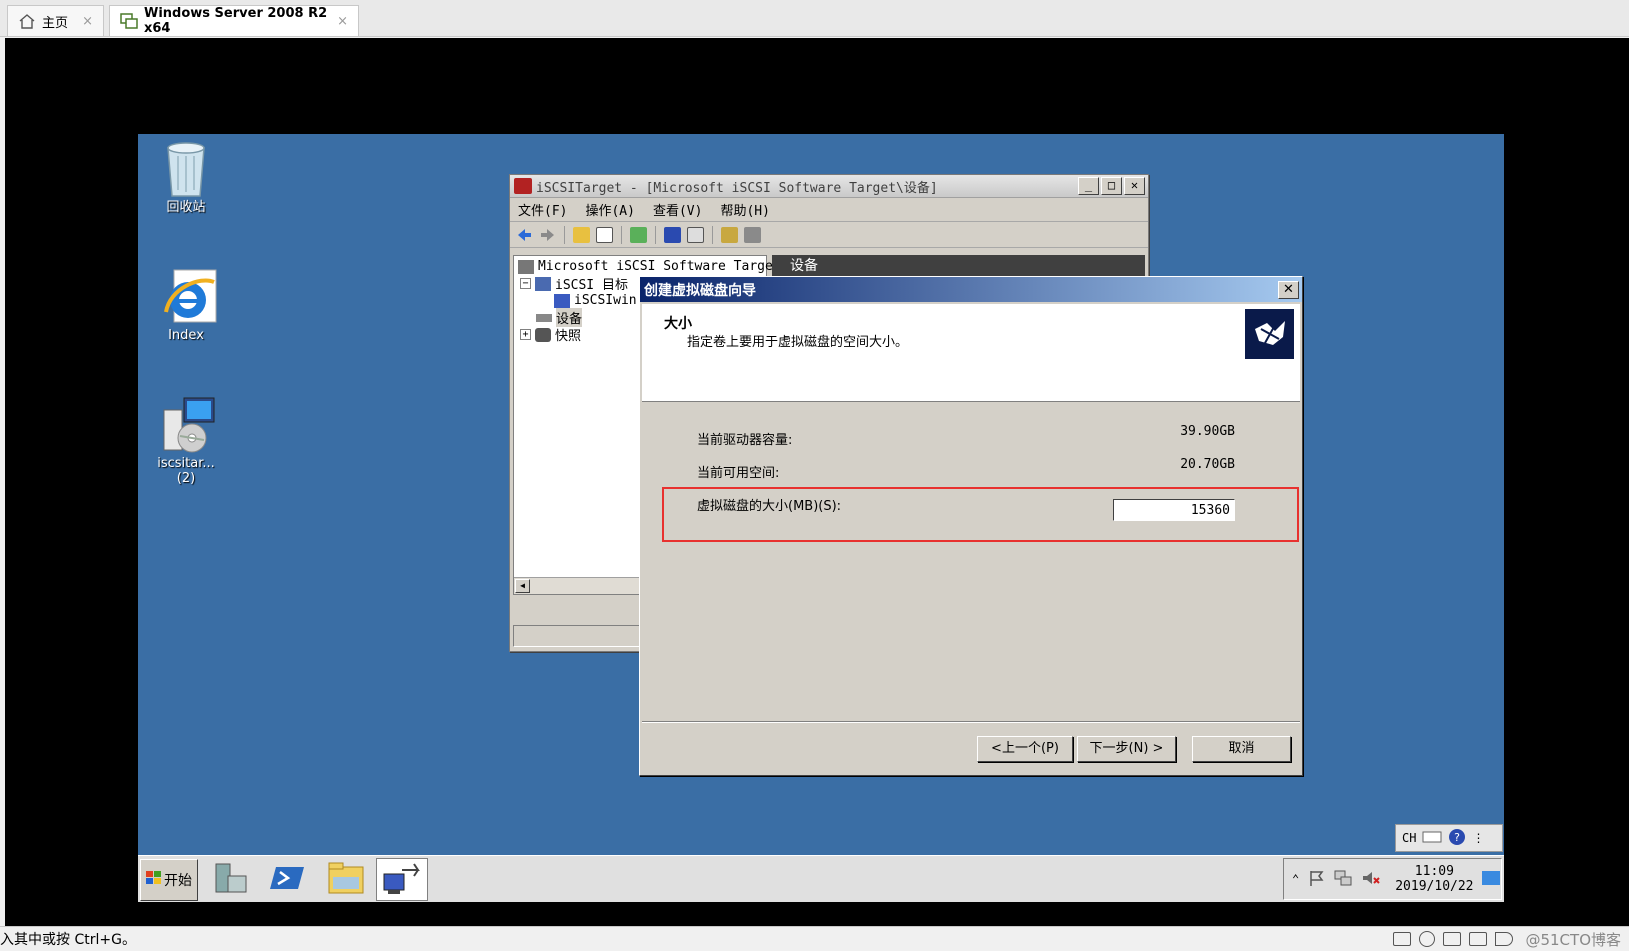 This screenshot has width=1629, height=951. What do you see at coordinates (187, 424) in the screenshot?
I see `installer-icon` at bounding box center [187, 424].